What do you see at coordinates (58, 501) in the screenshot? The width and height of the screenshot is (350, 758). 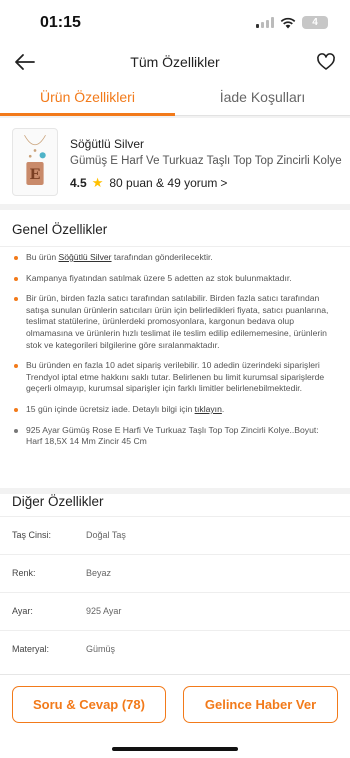 I see `section-title-other: Diğer Özellikler` at bounding box center [58, 501].